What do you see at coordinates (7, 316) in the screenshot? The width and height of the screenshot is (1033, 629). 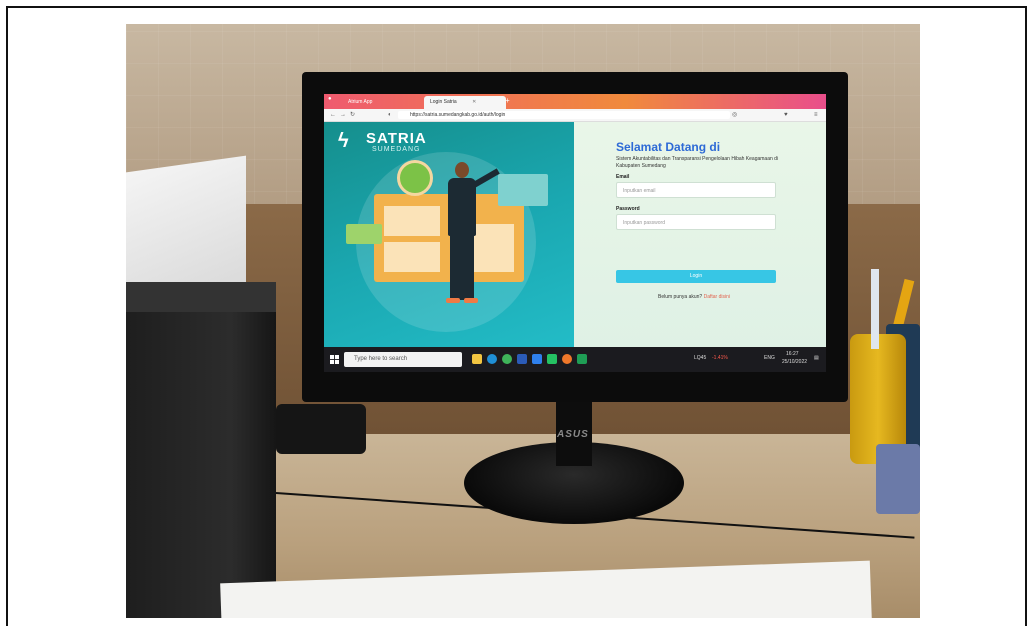 I see `frame-left` at bounding box center [7, 316].